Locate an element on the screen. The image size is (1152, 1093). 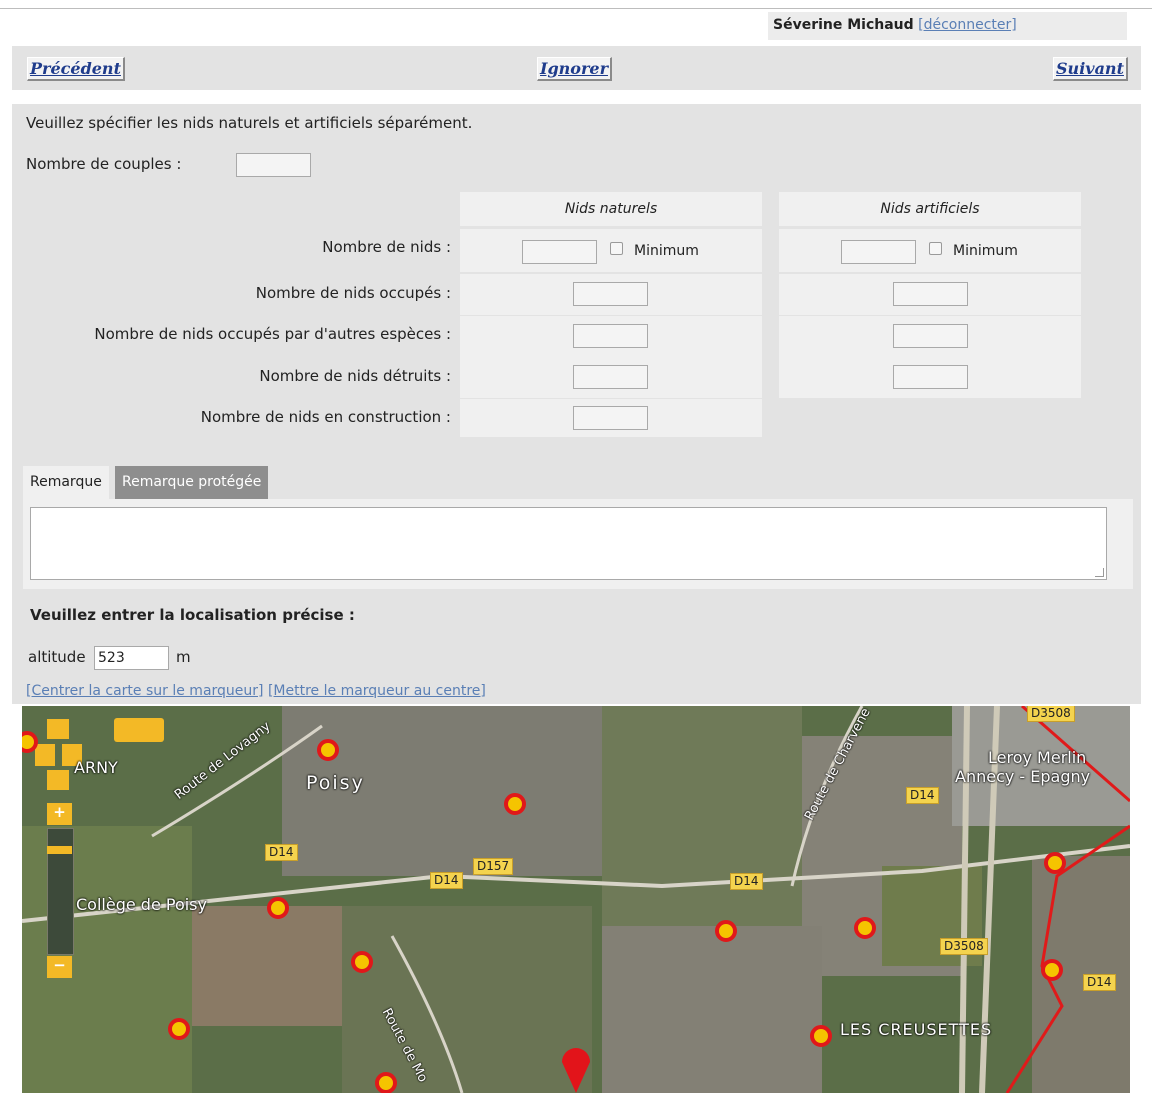
column-header-natural: Nids naturels is located at coordinates (611, 209).